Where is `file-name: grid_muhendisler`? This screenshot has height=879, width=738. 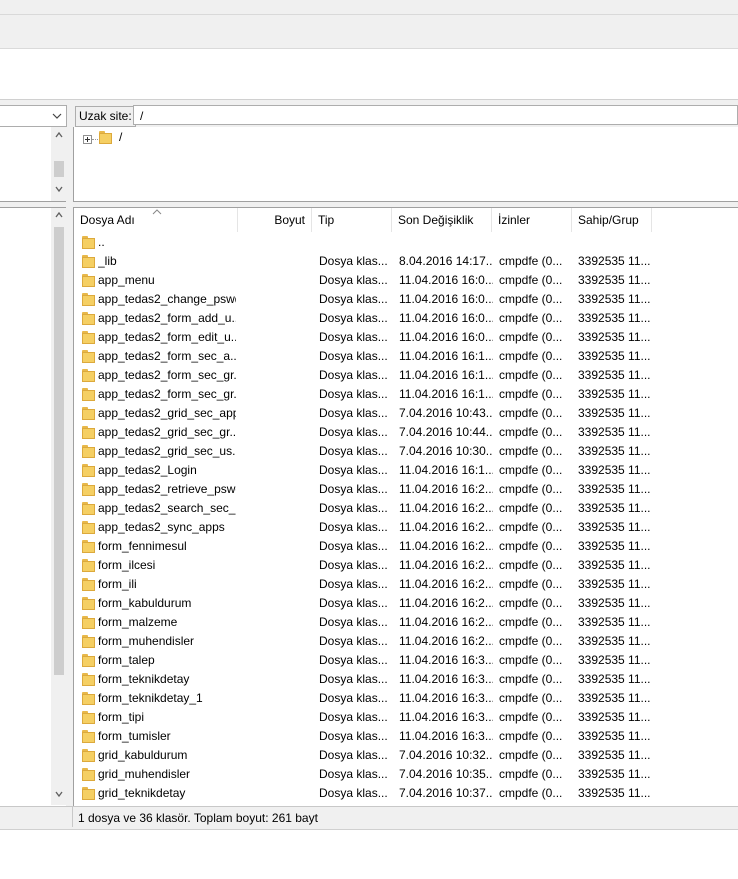 file-name: grid_muhendisler is located at coordinates (144, 774).